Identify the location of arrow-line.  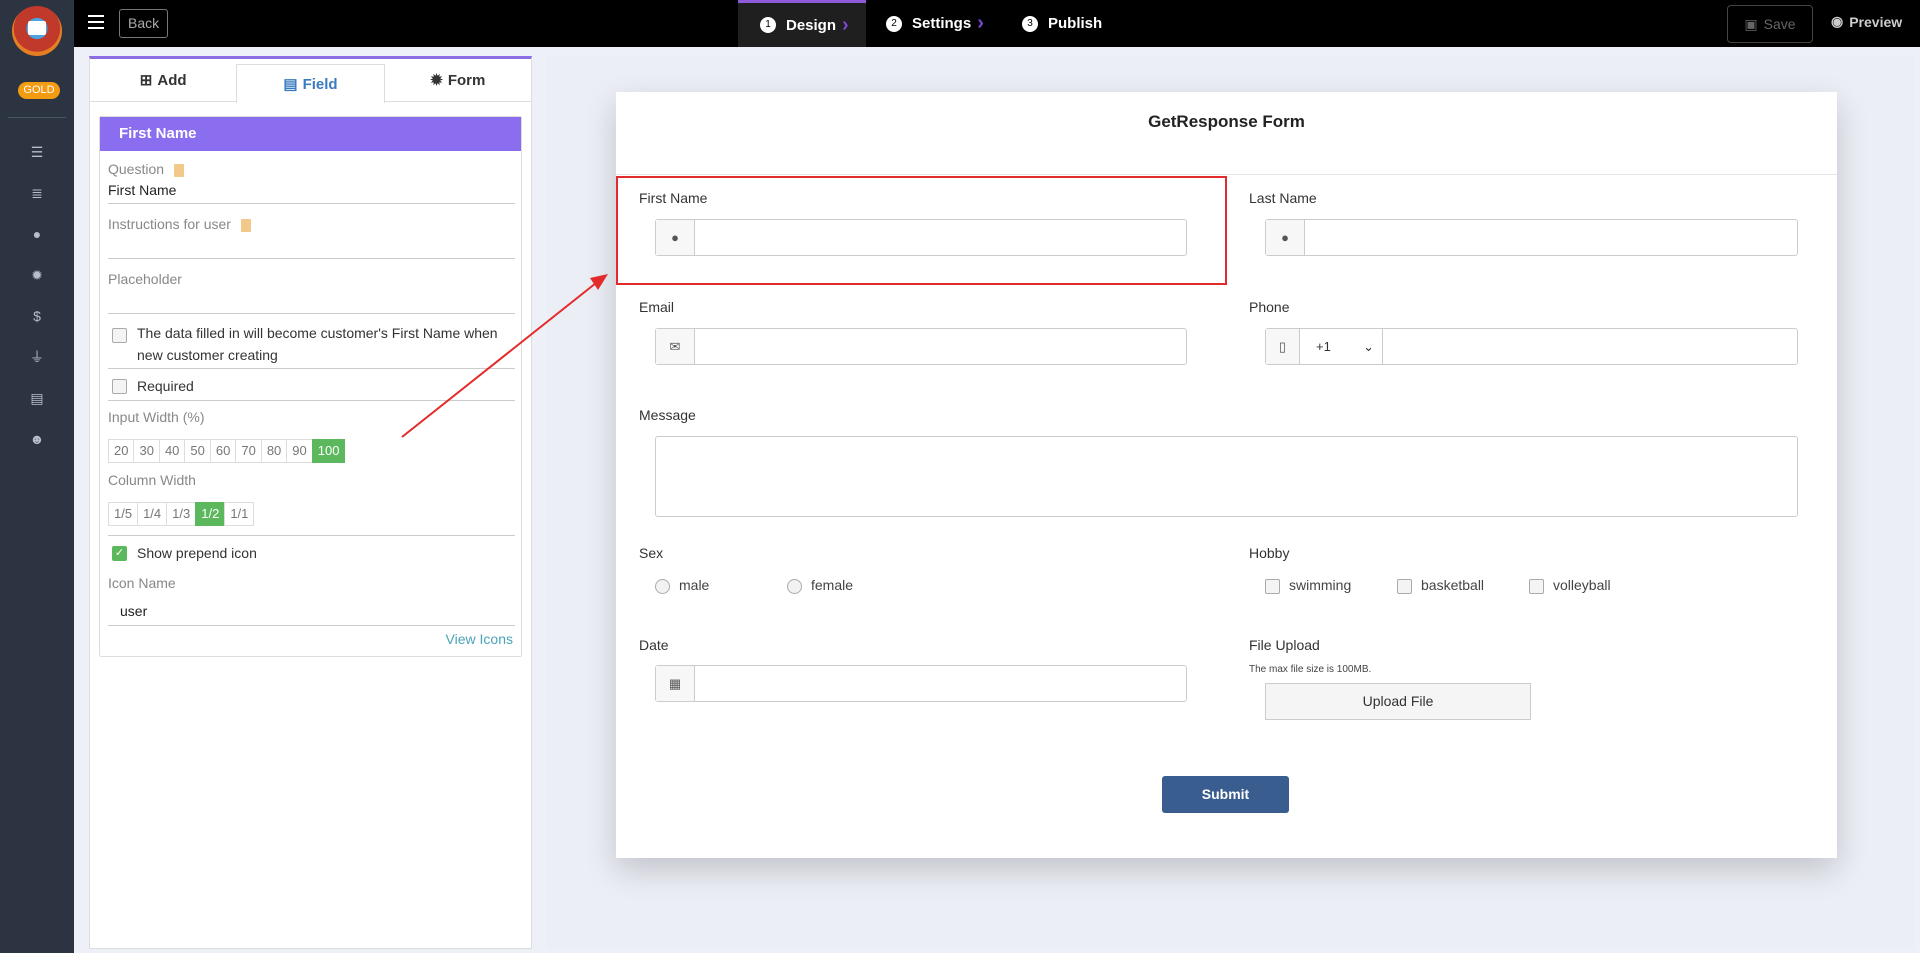
(499, 360).